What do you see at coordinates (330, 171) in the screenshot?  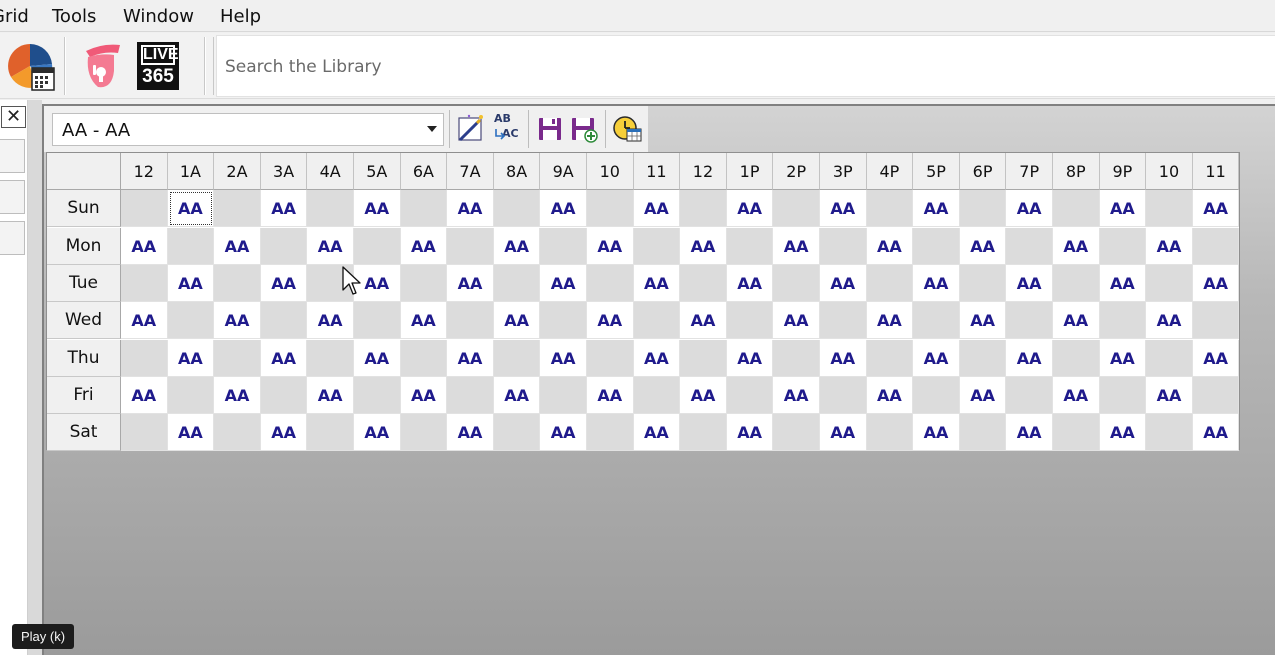 I see `hour-header: 4A` at bounding box center [330, 171].